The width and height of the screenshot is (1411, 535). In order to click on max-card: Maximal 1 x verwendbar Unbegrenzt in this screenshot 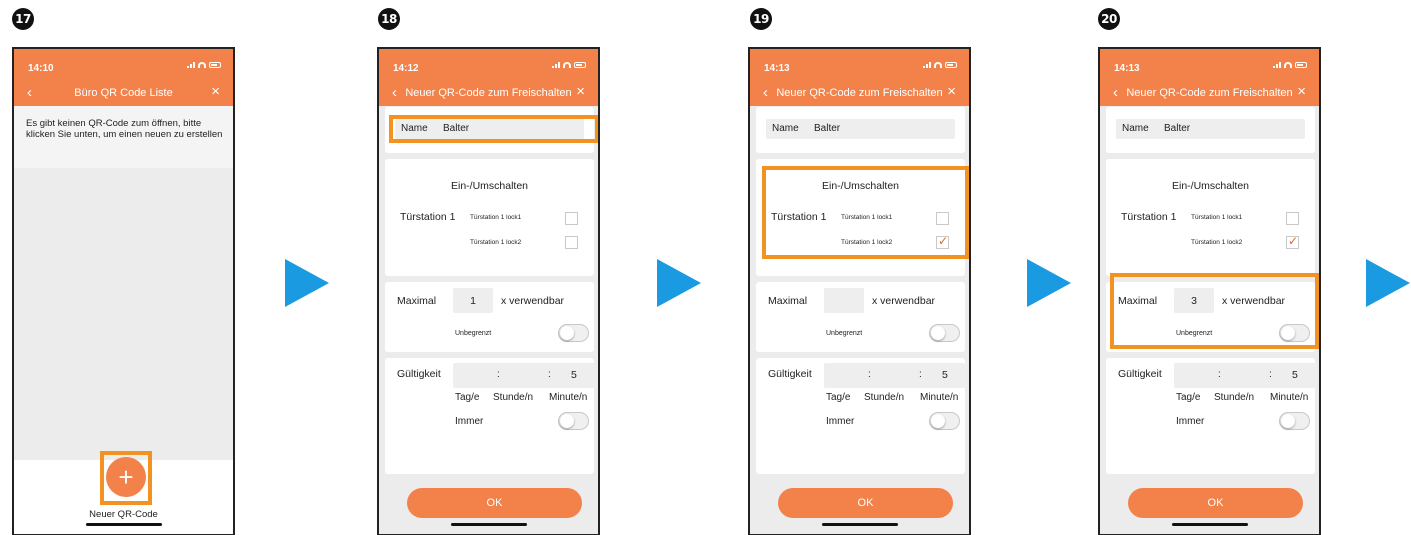, I will do `click(489, 317)`.